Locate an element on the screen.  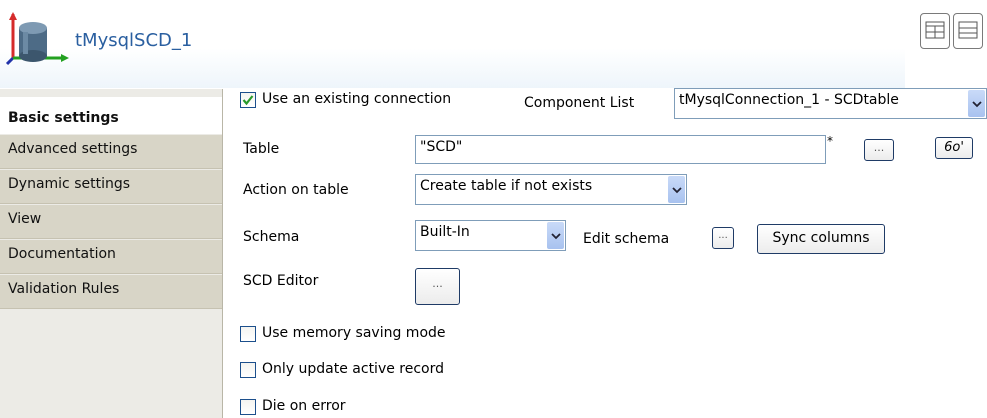
grid-layout-icon is located at coordinates (935, 31).